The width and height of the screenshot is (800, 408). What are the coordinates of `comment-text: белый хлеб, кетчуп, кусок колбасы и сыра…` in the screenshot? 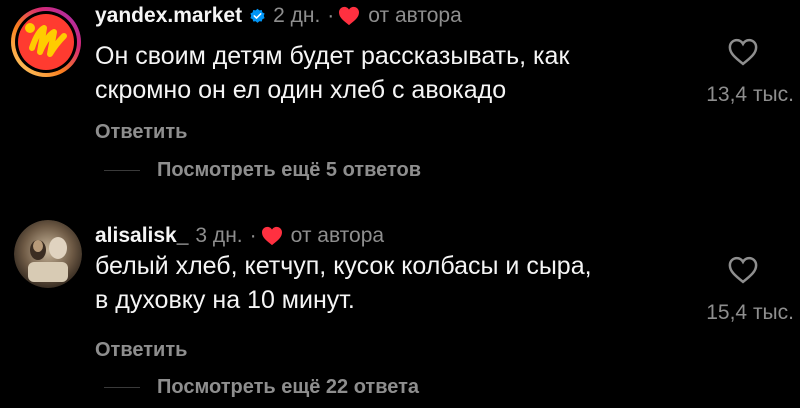 It's located at (343, 283).